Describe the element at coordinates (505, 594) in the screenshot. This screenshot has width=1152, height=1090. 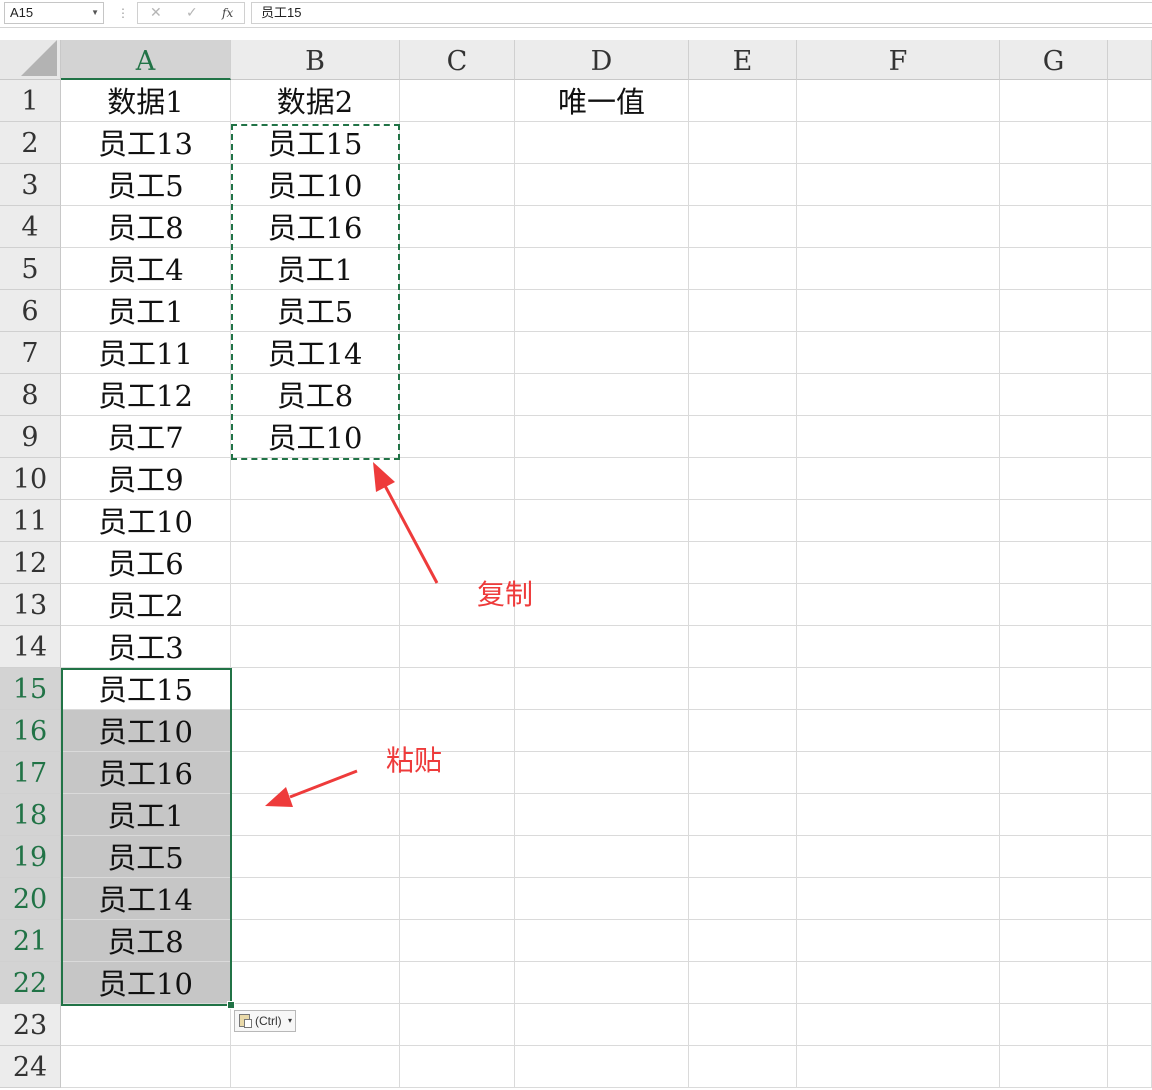
I see `copy-annotation: 复制` at that location.